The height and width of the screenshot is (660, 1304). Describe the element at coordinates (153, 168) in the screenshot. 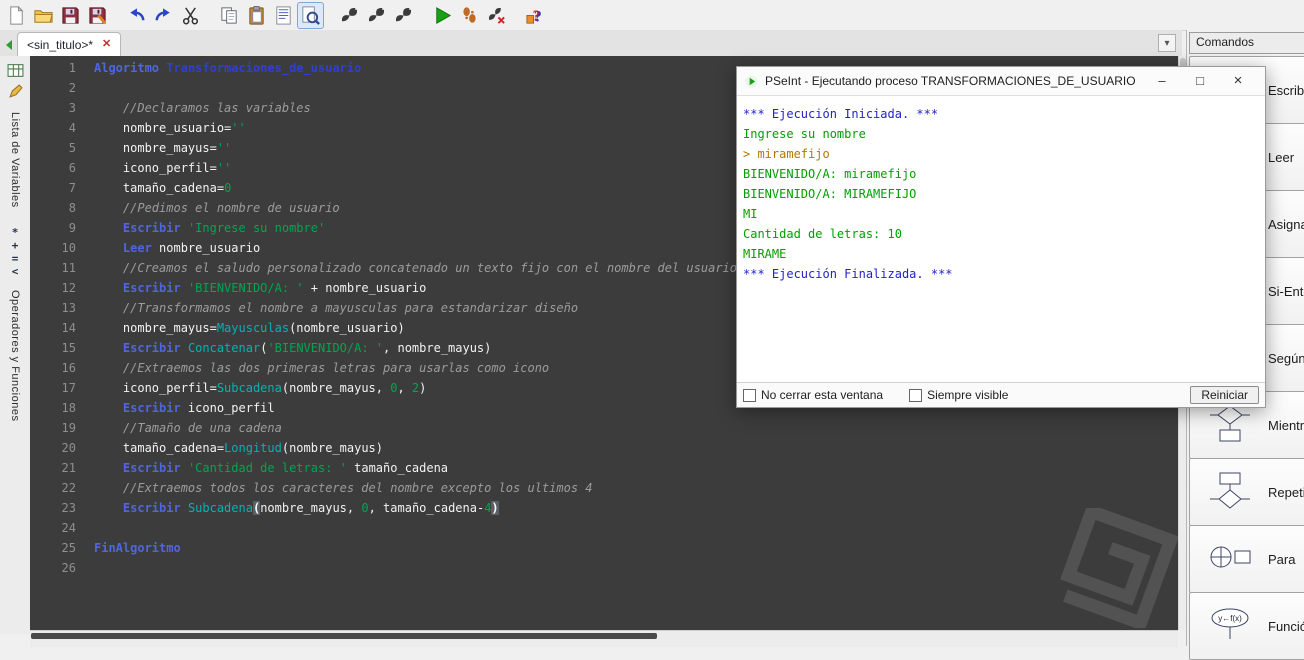

I see `code-text: icono_perfil=''` at that location.